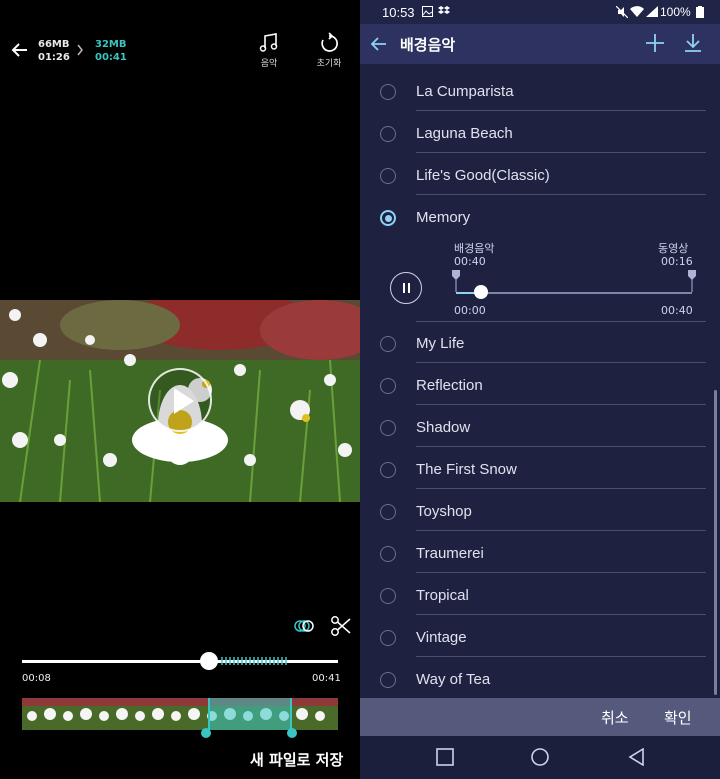 The width and height of the screenshot is (720, 779). What do you see at coordinates (474, 248) in the screenshot?
I see `bgm-label: 배경음악` at bounding box center [474, 248].